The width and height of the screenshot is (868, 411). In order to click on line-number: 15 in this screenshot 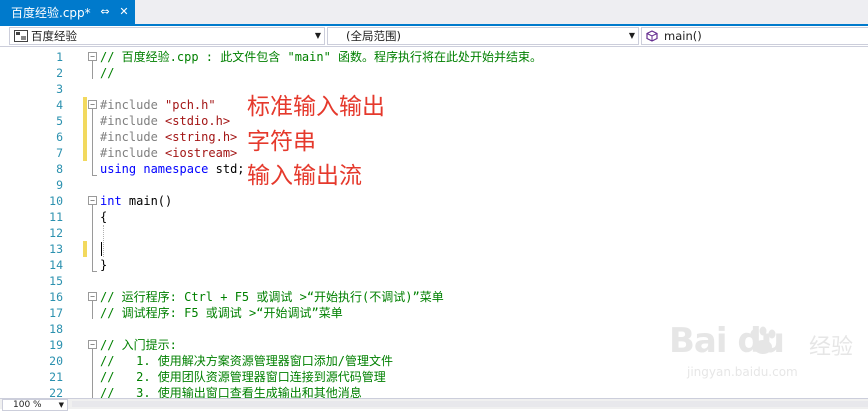, I will do `click(56, 281)`.